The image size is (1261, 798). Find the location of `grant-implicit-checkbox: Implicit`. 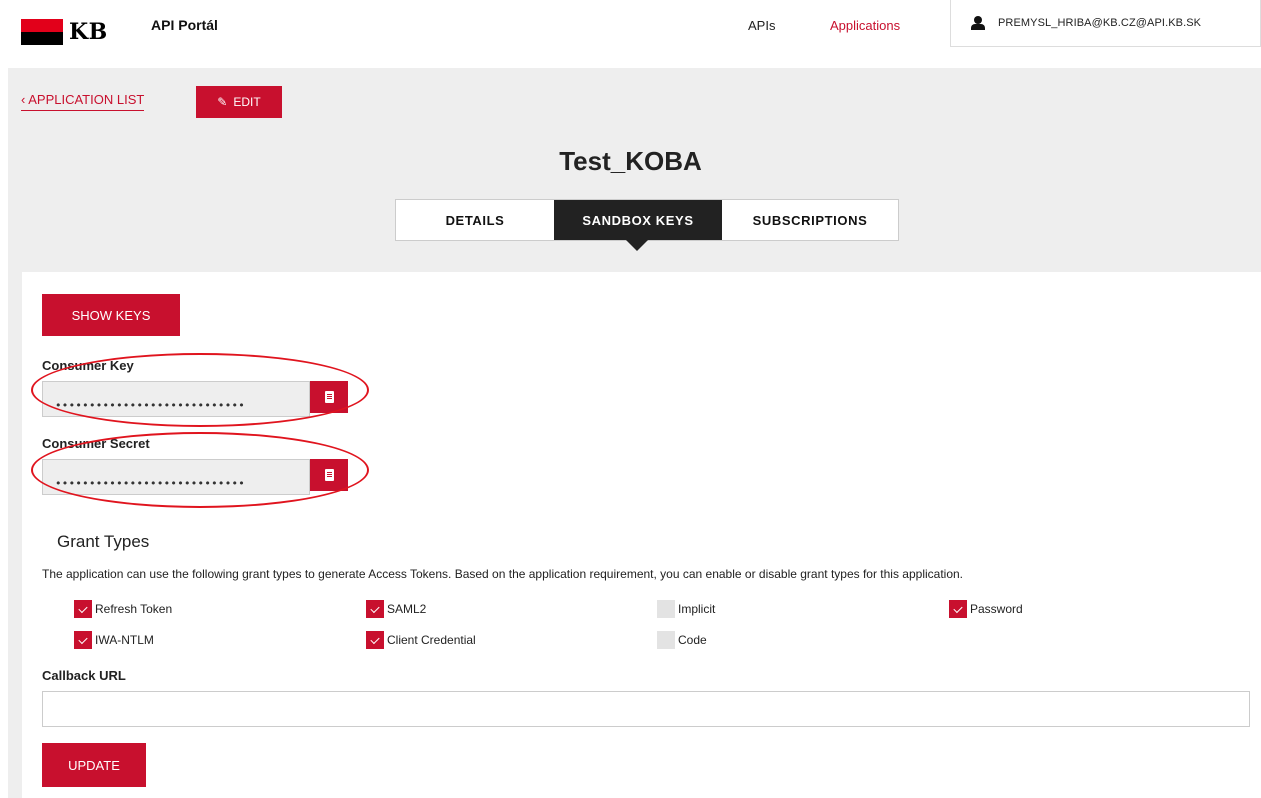

grant-implicit-checkbox: Implicit is located at coordinates (686, 609).